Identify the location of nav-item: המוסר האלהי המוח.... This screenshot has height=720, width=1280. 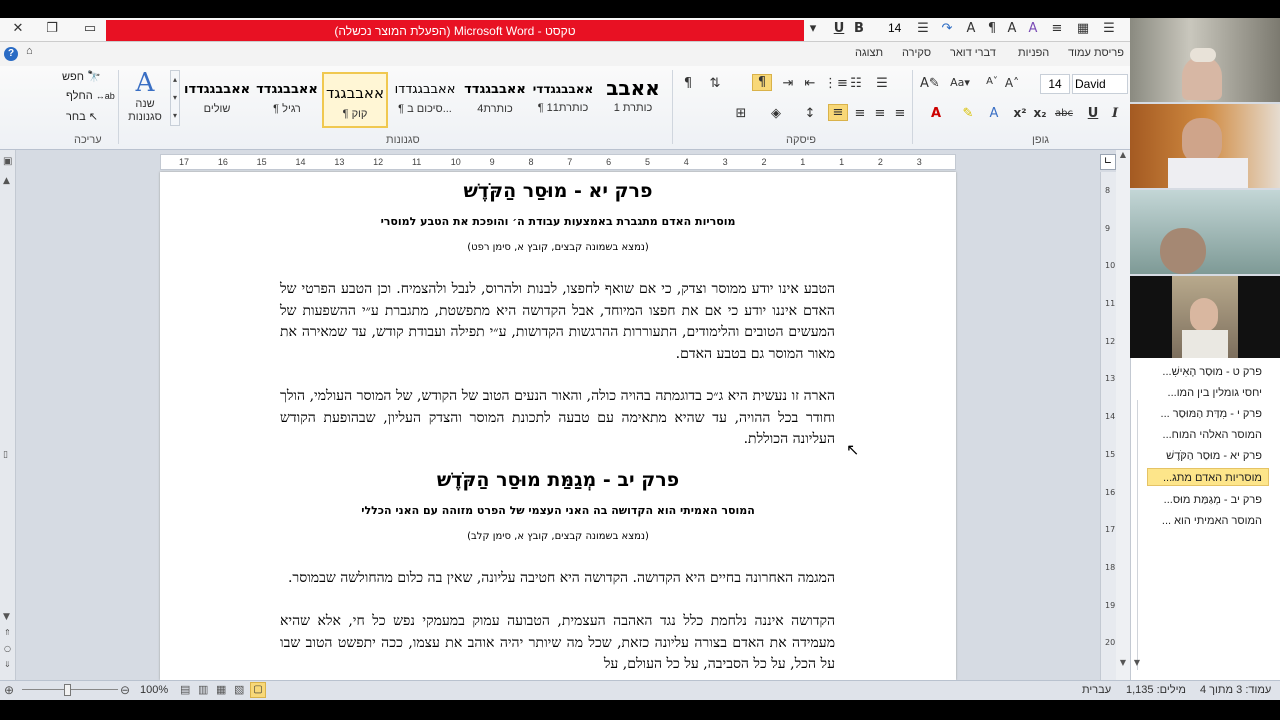
(1208, 434).